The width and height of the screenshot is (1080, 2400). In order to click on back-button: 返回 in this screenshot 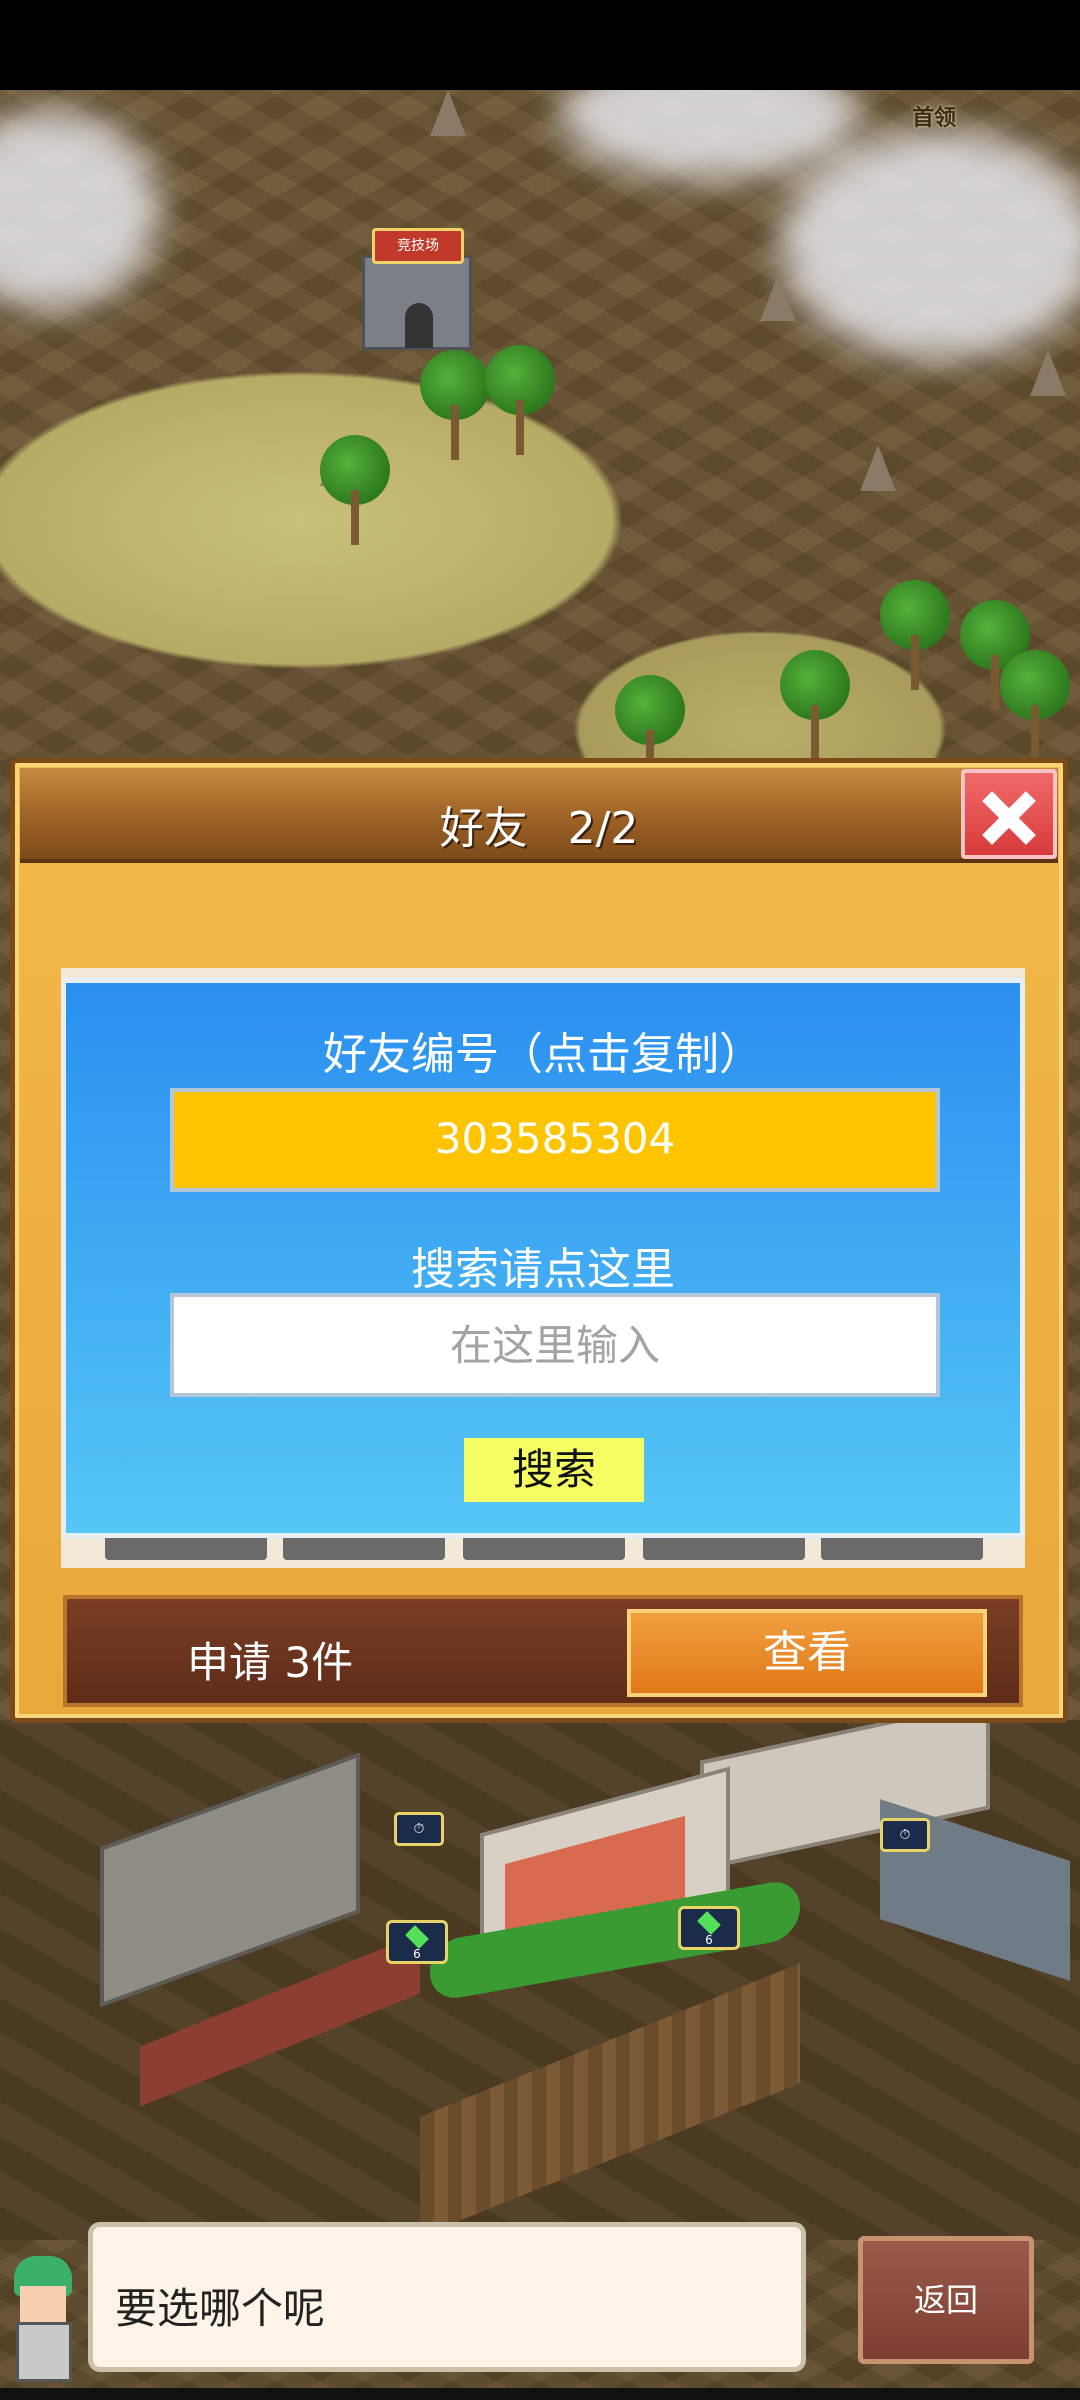, I will do `click(946, 2300)`.